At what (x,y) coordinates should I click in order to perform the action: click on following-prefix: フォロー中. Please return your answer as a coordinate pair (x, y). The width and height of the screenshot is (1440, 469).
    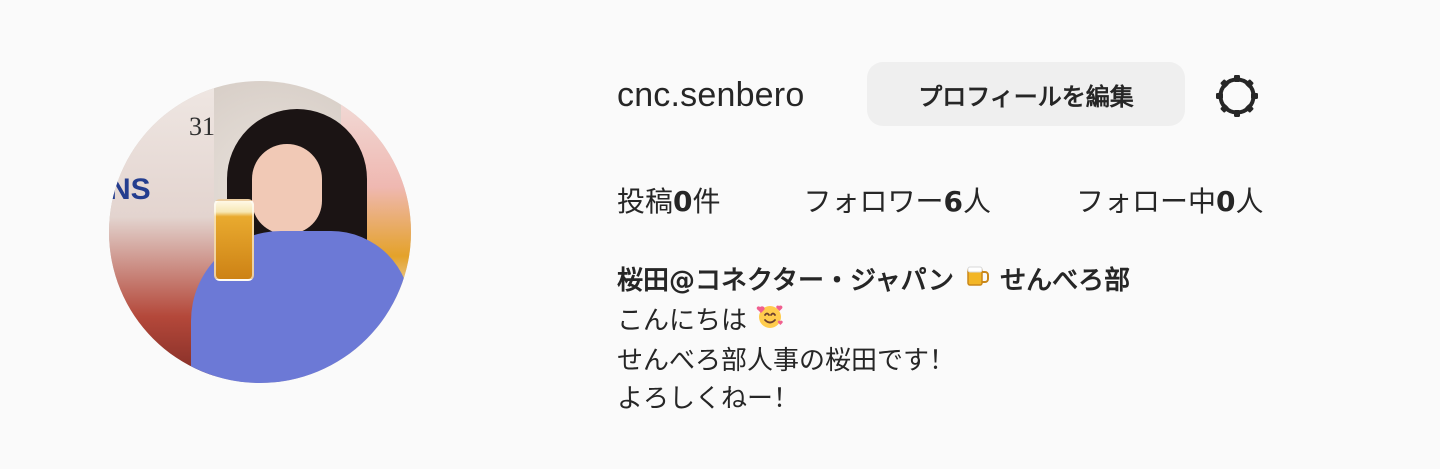
    Looking at the image, I should click on (1146, 201).